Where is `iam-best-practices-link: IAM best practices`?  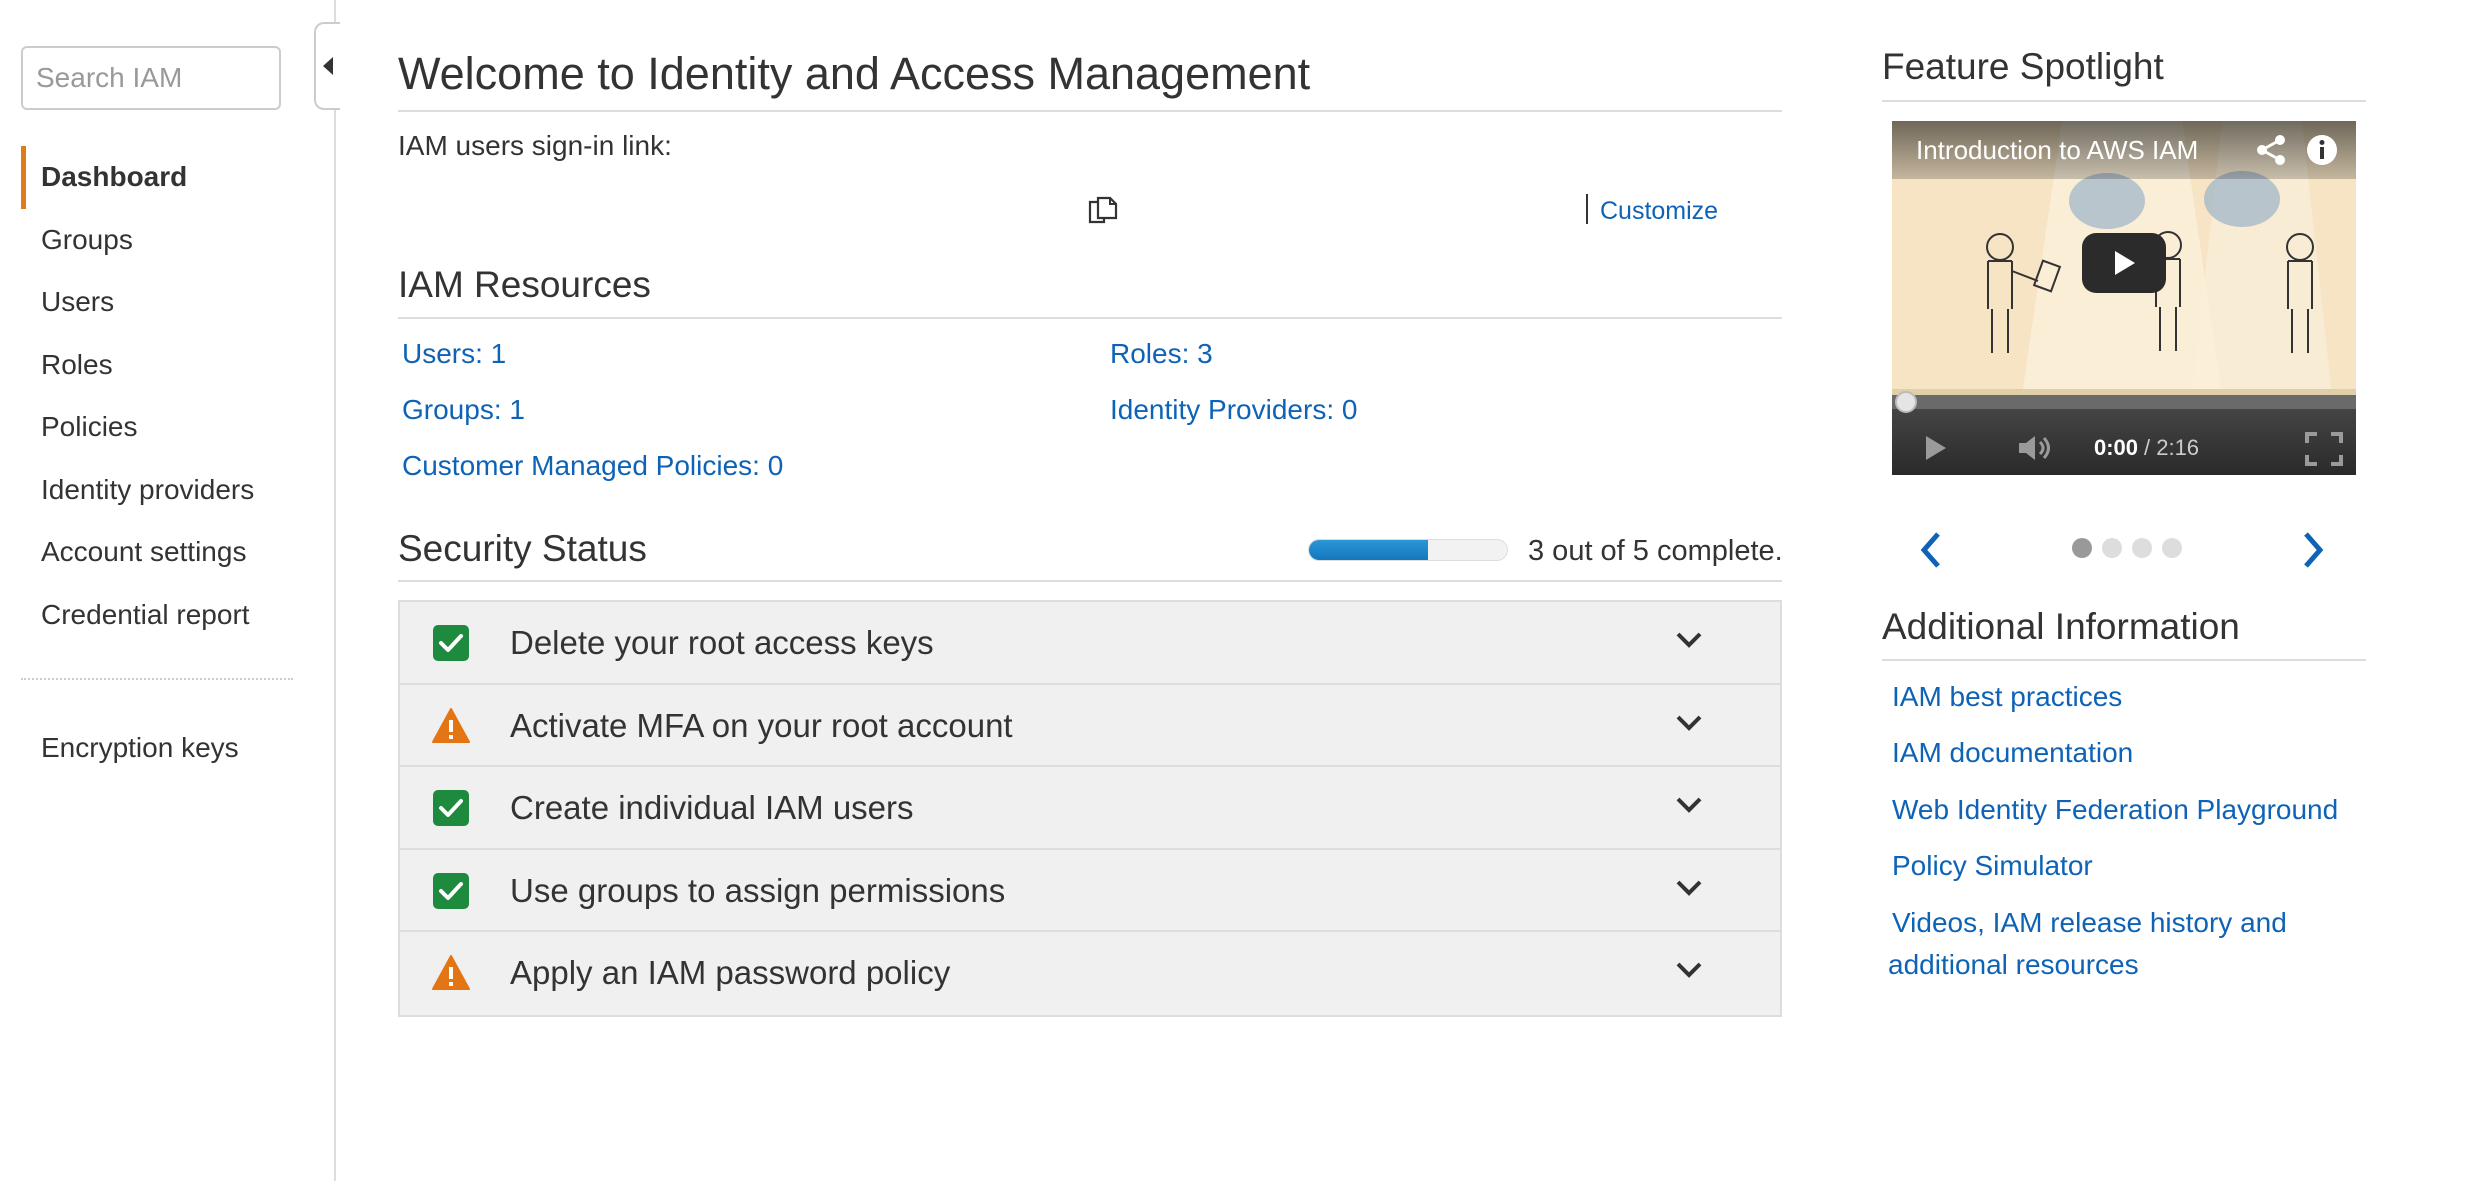 iam-best-practices-link: IAM best practices is located at coordinates (2007, 697).